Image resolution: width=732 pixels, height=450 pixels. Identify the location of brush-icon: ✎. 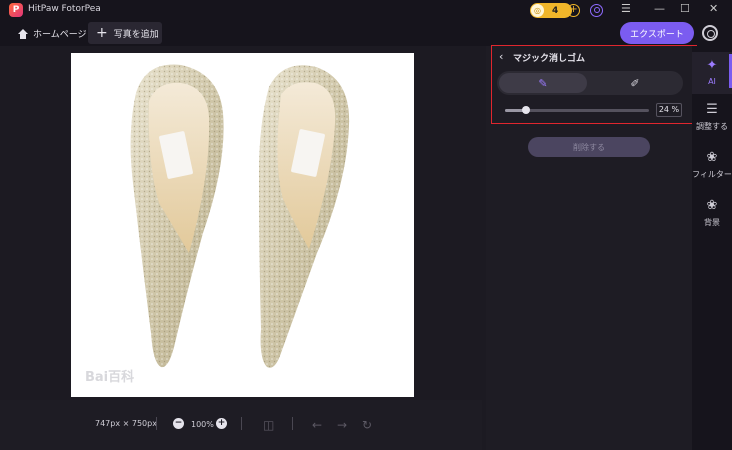
(543, 83).